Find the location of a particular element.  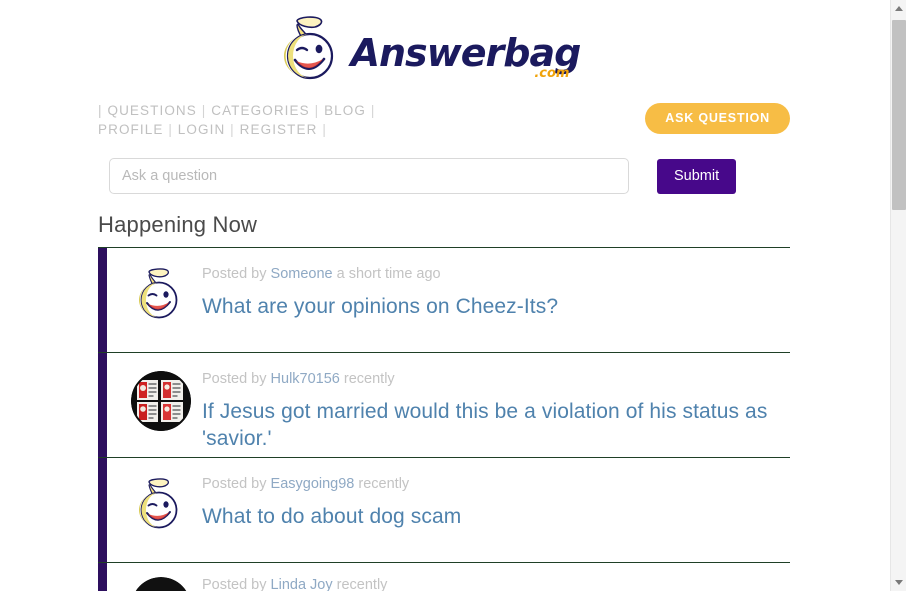

nav-link-categories: CATEGORIES is located at coordinates (260, 110).